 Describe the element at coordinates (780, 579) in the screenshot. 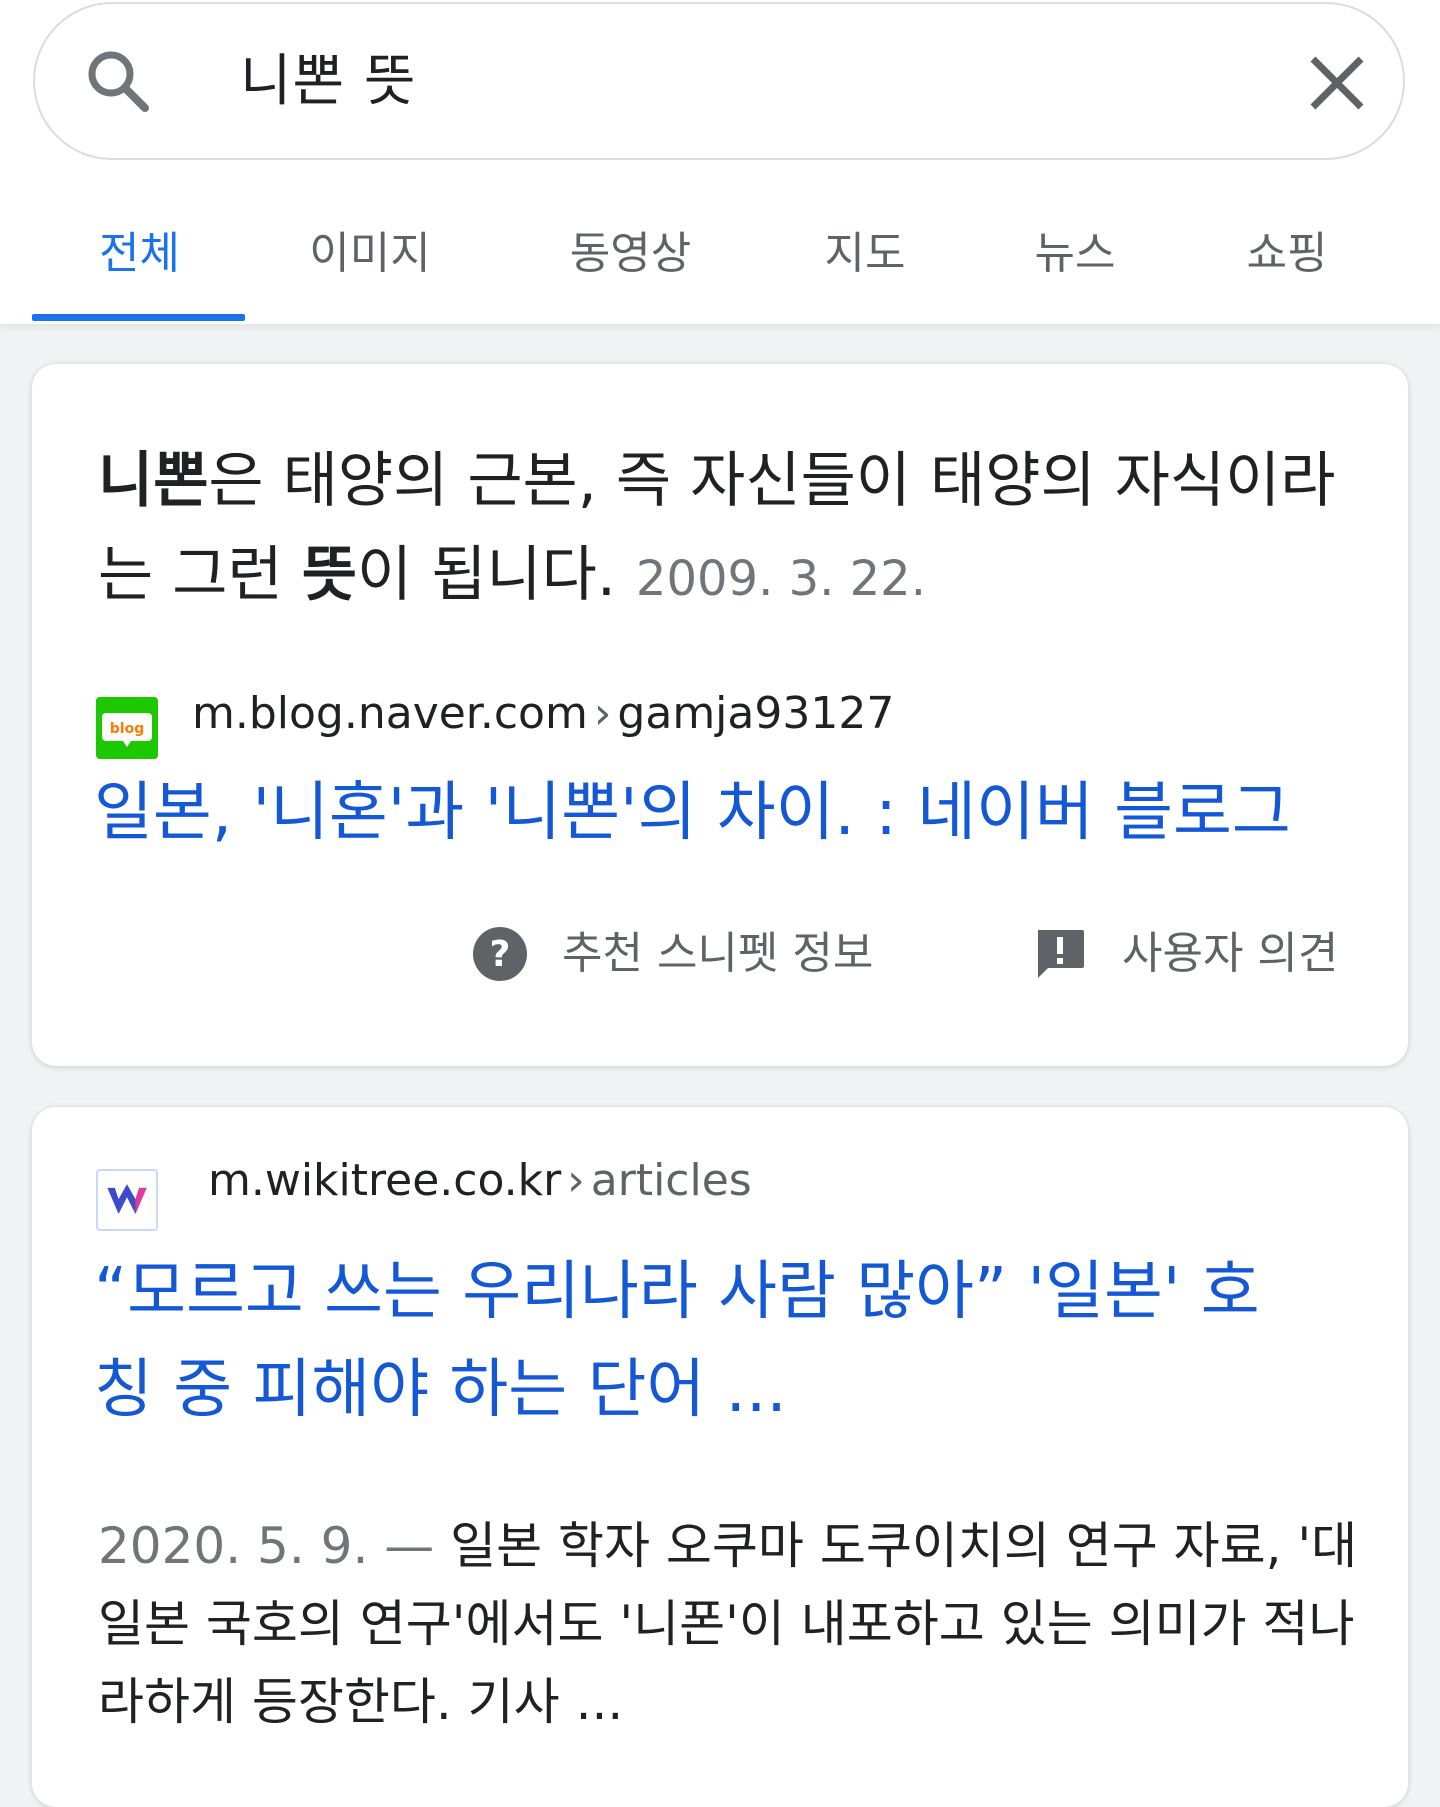

I see `snippet-date: 2009. 3. 22.` at that location.